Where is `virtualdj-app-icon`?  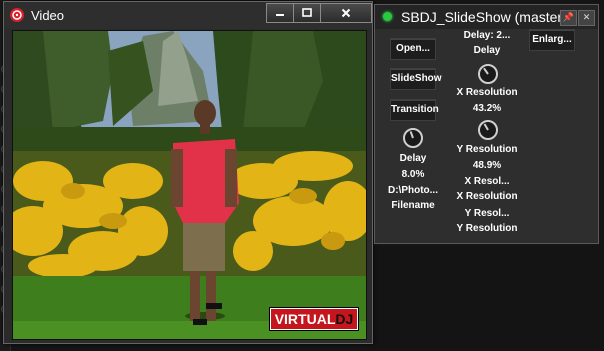
virtualdj-app-icon is located at coordinates (17, 15).